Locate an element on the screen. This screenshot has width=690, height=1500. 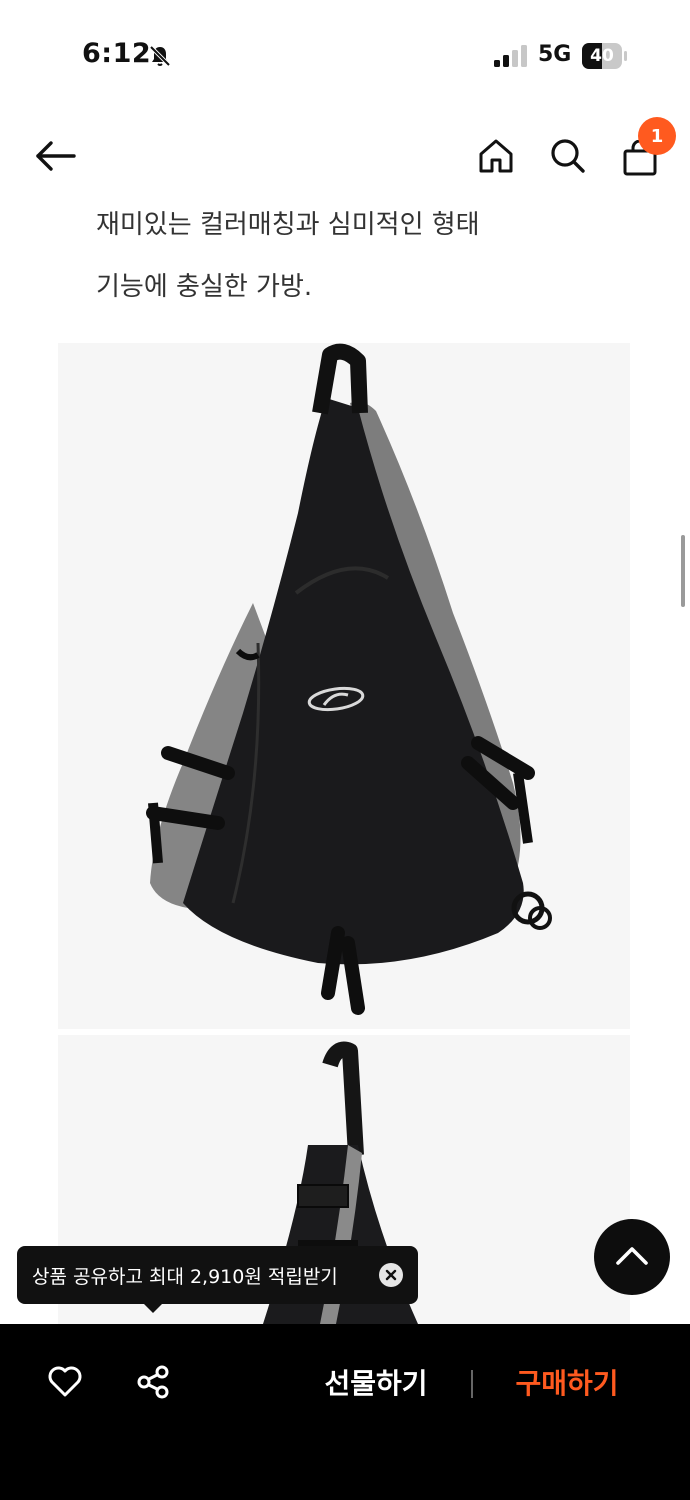
cart-count-badge: 1 is located at coordinates (657, 136).